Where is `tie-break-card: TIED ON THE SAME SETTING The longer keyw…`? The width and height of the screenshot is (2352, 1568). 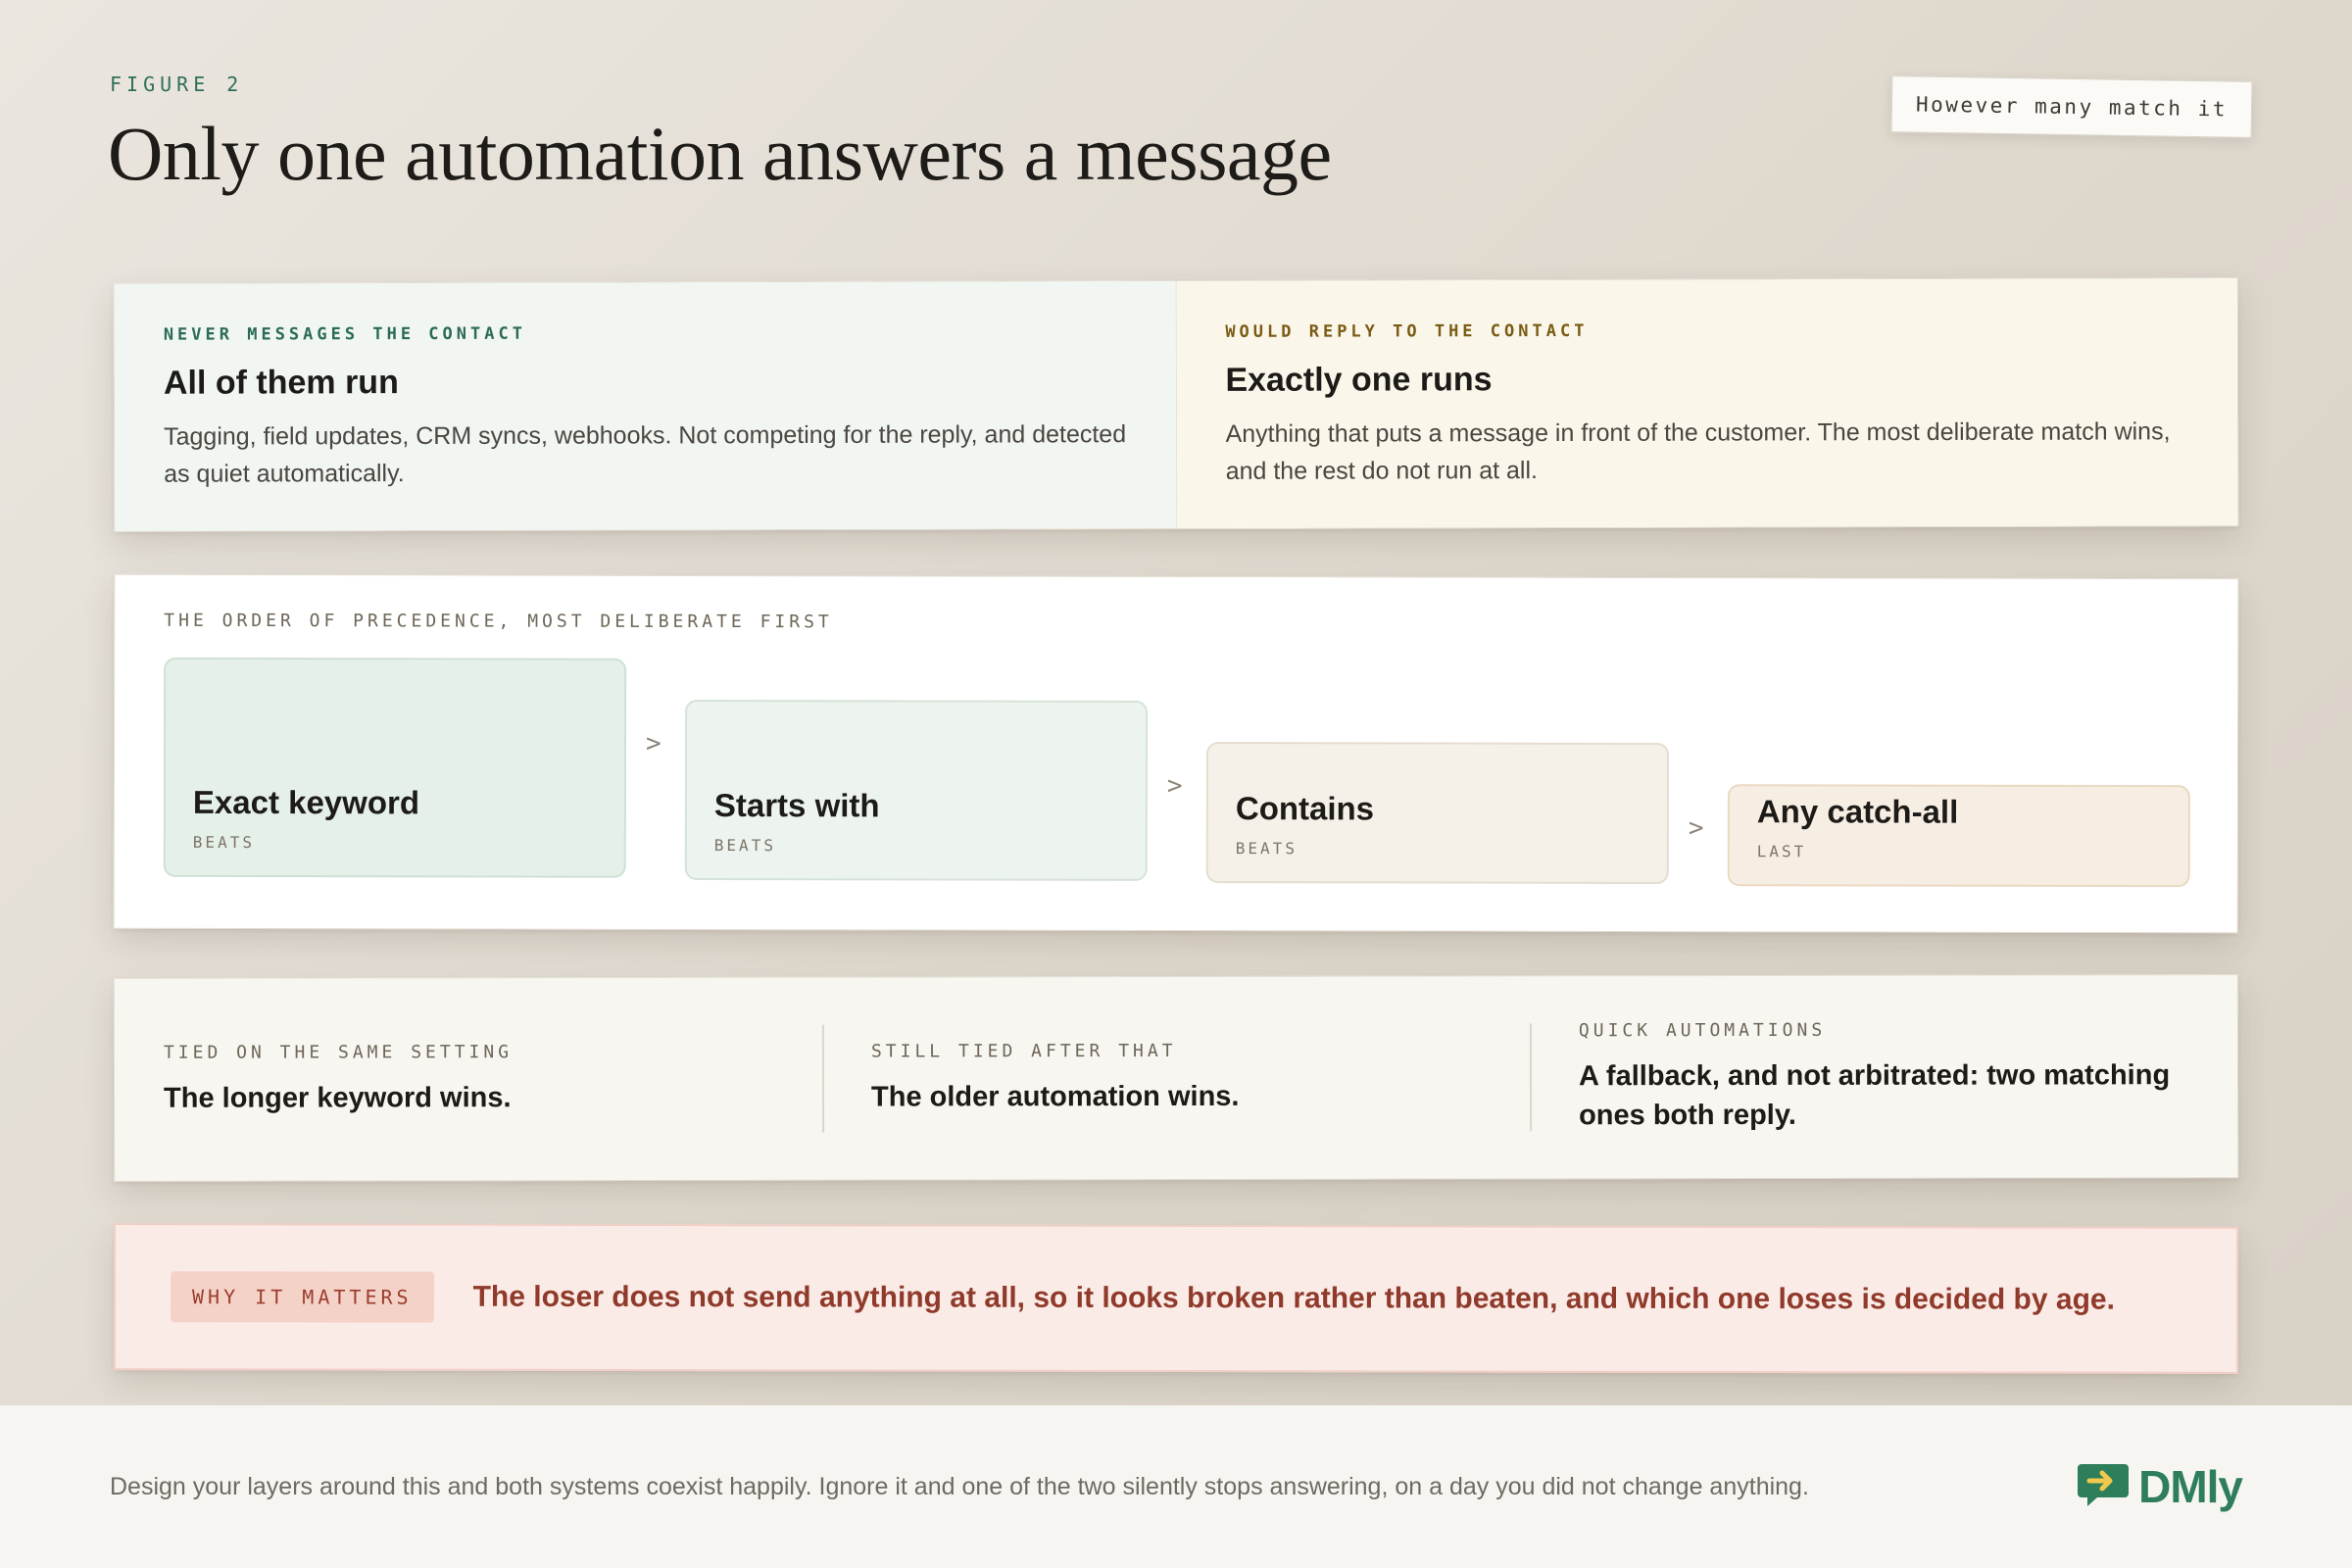 tie-break-card: TIED ON THE SAME SETTING The longer keyw… is located at coordinates (1176, 1078).